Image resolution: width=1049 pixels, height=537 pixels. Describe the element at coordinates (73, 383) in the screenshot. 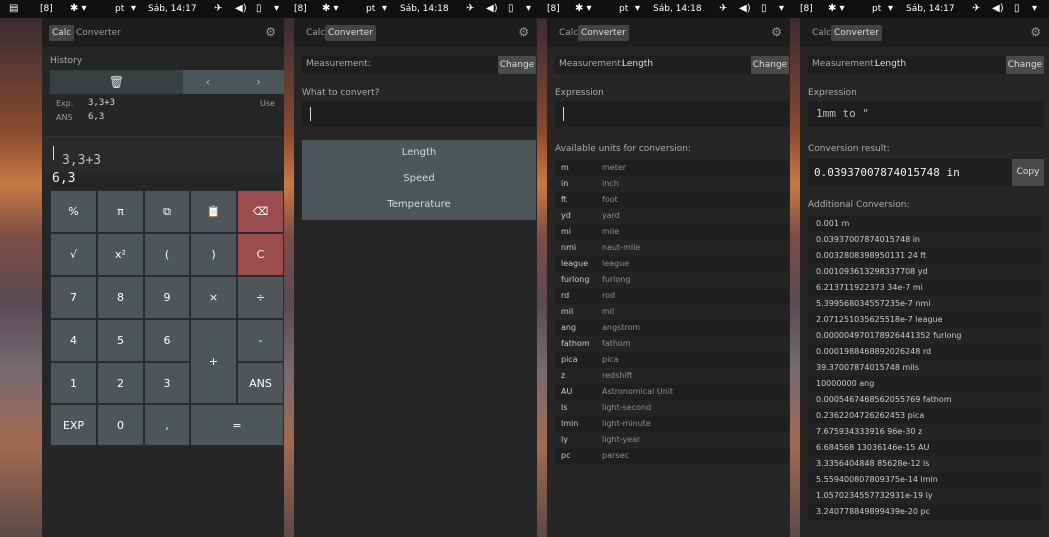

I see `key-1: 1` at that location.